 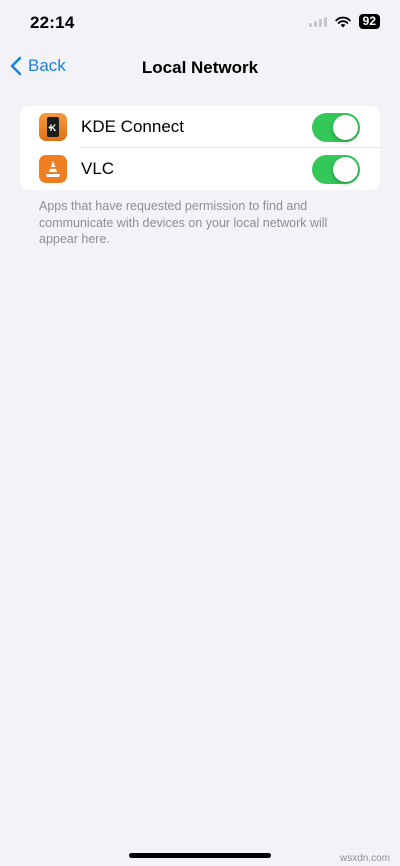 I want to click on status-bar: 22:14 92, so click(x=200, y=24).